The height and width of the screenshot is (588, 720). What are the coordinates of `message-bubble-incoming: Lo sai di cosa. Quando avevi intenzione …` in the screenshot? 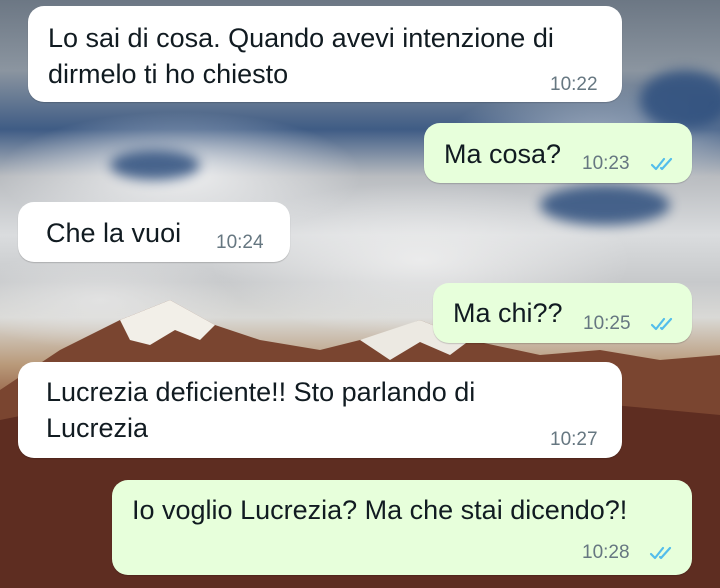 It's located at (325, 54).